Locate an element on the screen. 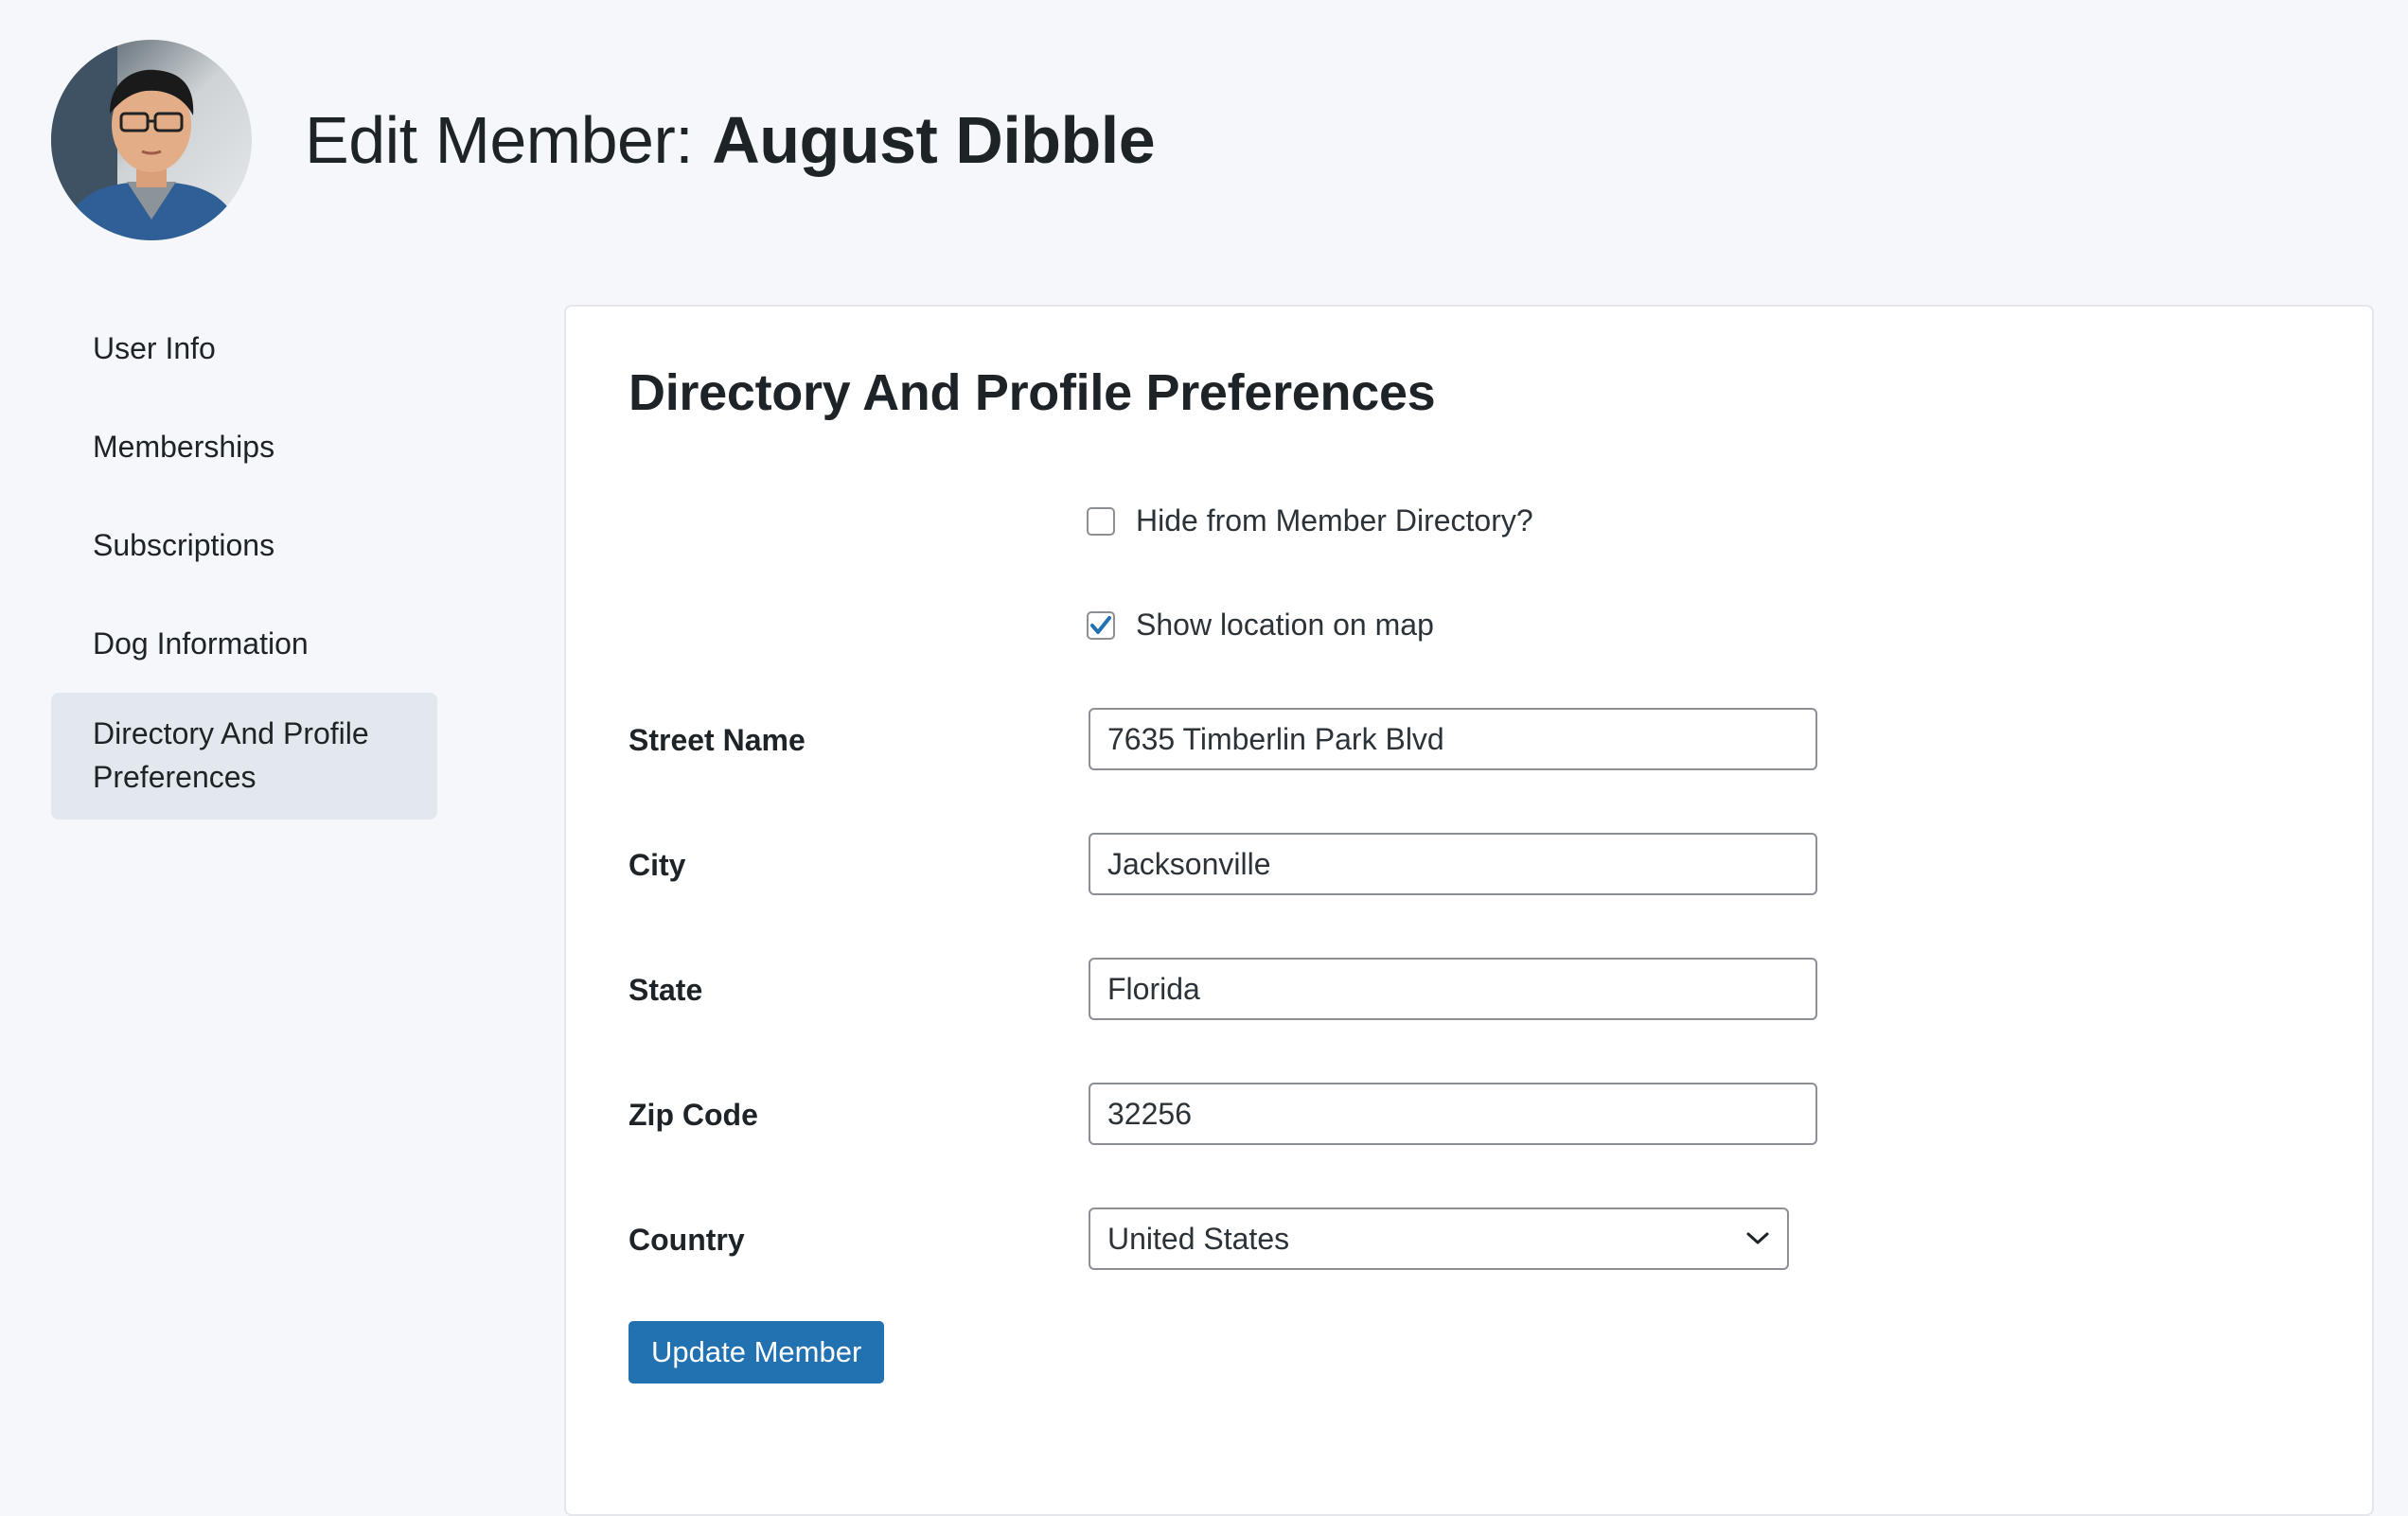 This screenshot has height=1516, width=2408. city-label: City is located at coordinates (657, 865).